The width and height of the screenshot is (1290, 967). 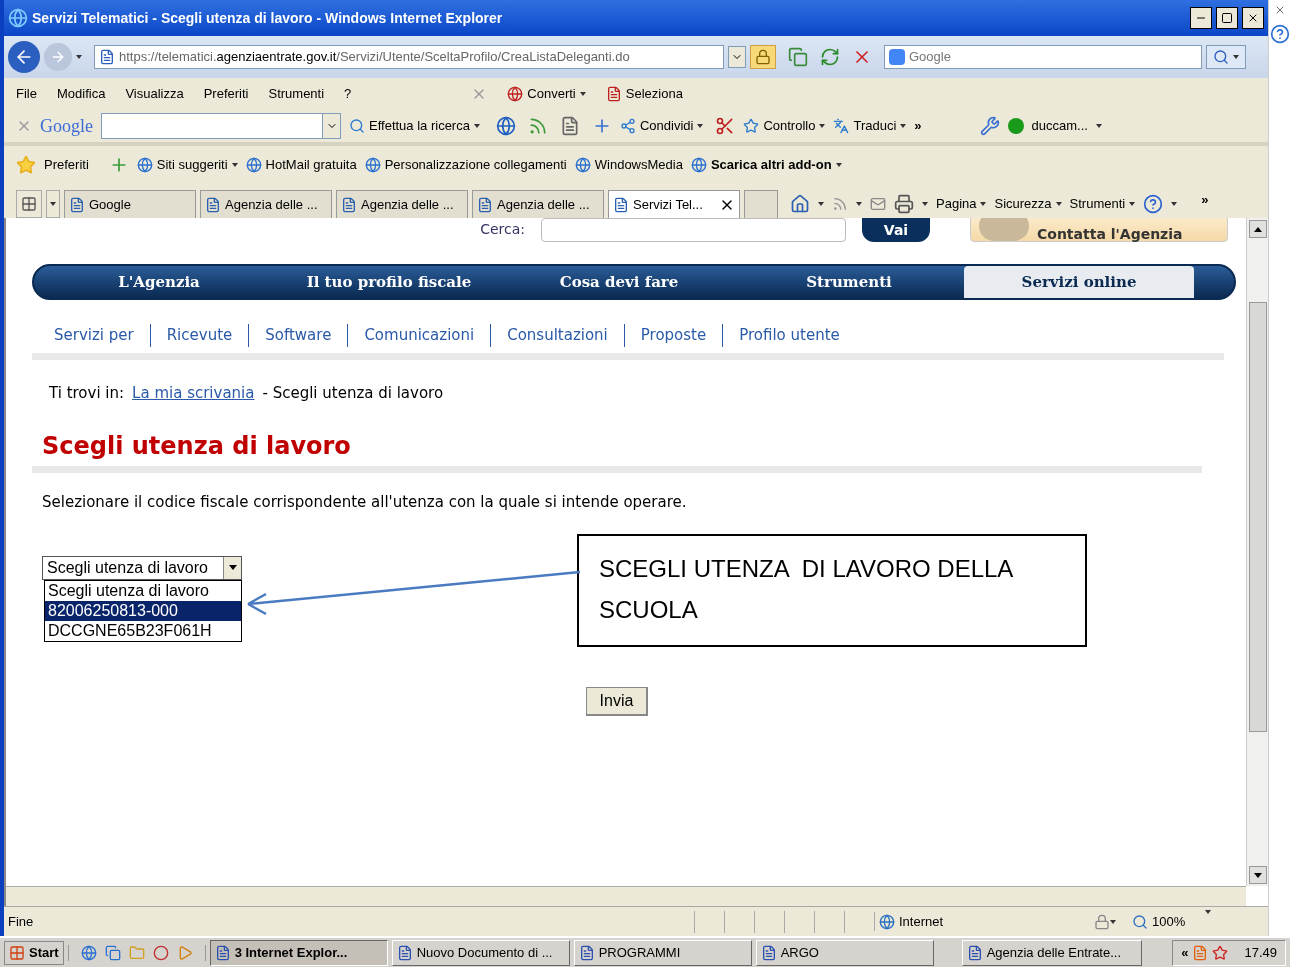 What do you see at coordinates (1201, 18) in the screenshot?
I see `minimize-button` at bounding box center [1201, 18].